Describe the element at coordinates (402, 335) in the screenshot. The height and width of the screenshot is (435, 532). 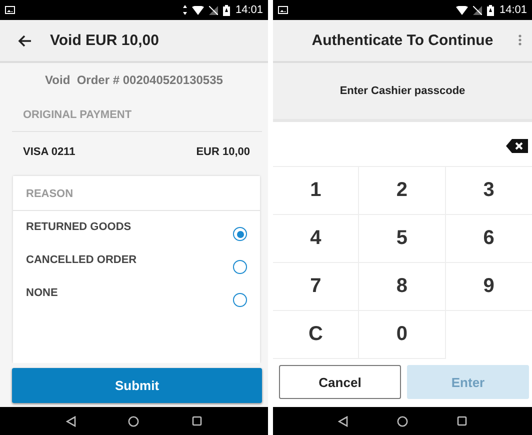
I see `keypad-key: 0` at that location.